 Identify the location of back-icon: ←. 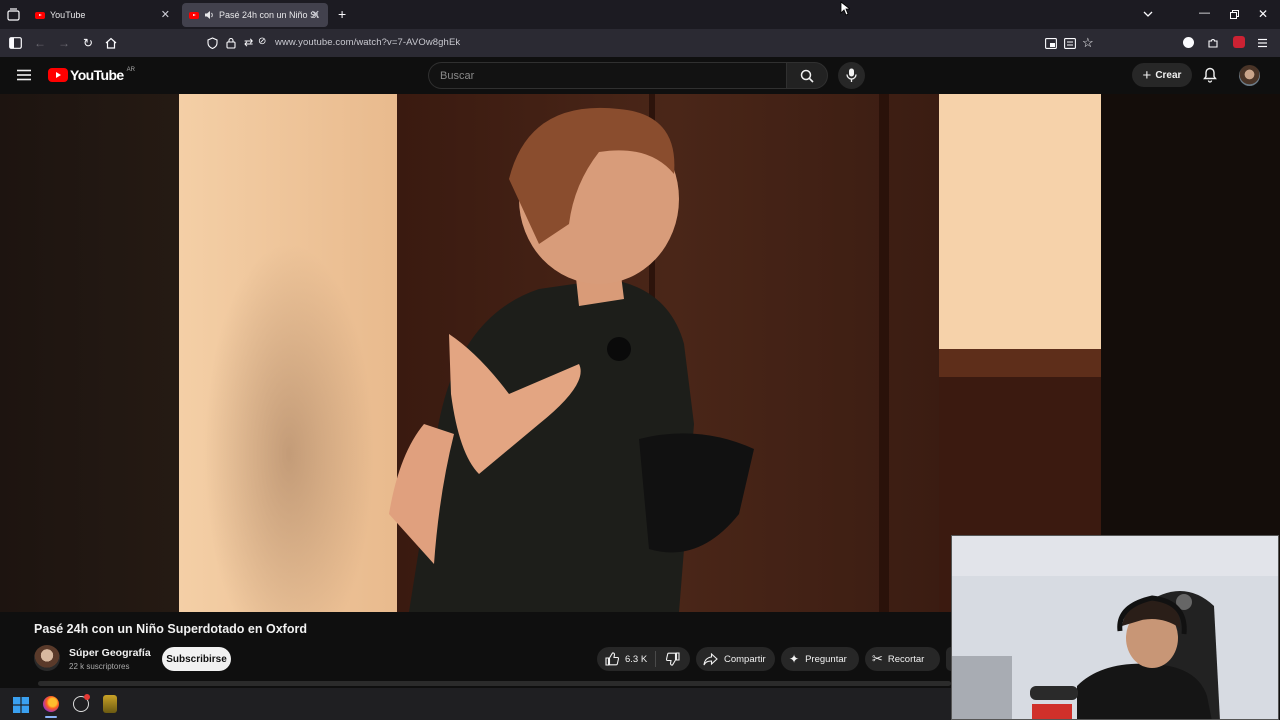
(40, 43).